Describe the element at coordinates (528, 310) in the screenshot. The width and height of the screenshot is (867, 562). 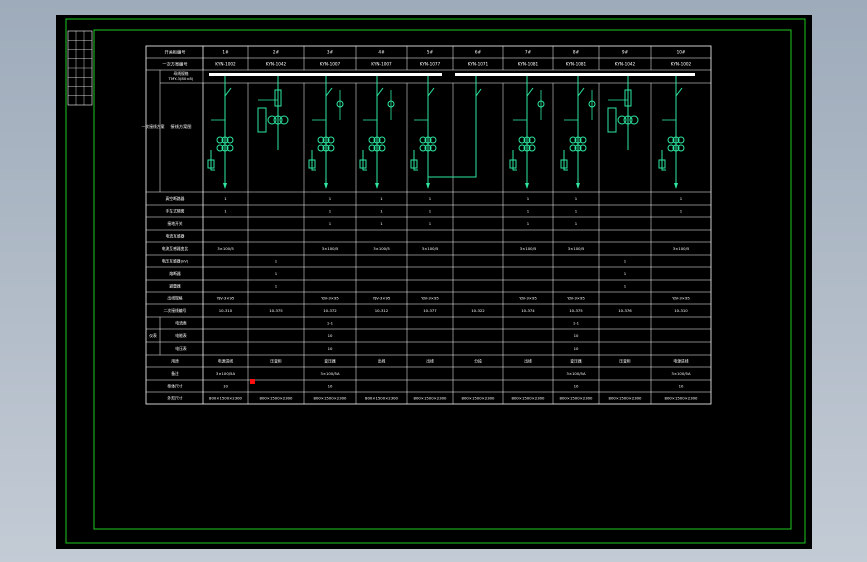
I see `cell-value: 10-374` at that location.